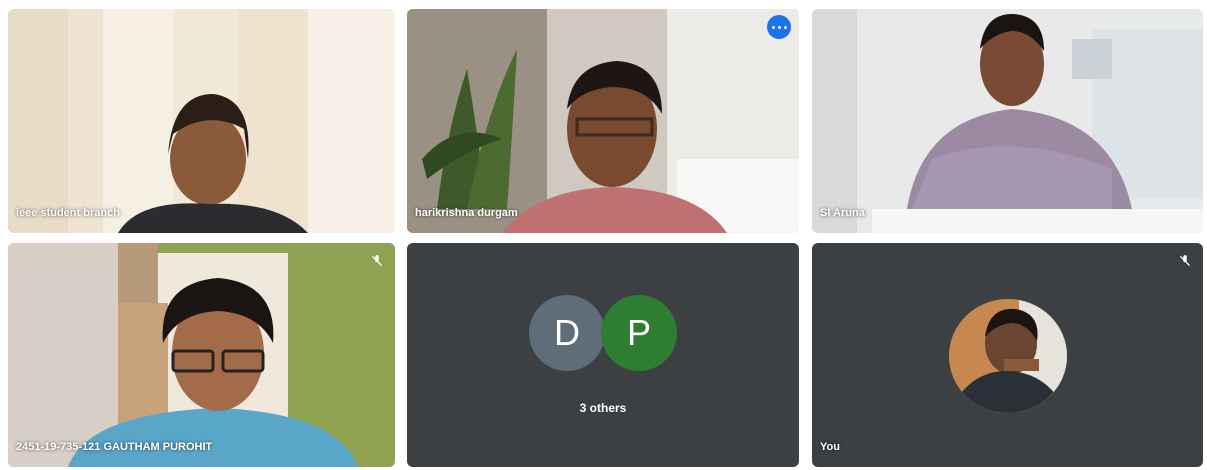 The width and height of the screenshot is (1207, 470). Describe the element at coordinates (114, 447) in the screenshot. I see `participant-name: 2451-19-735-121 GAUTHAM PUROHIT` at that location.